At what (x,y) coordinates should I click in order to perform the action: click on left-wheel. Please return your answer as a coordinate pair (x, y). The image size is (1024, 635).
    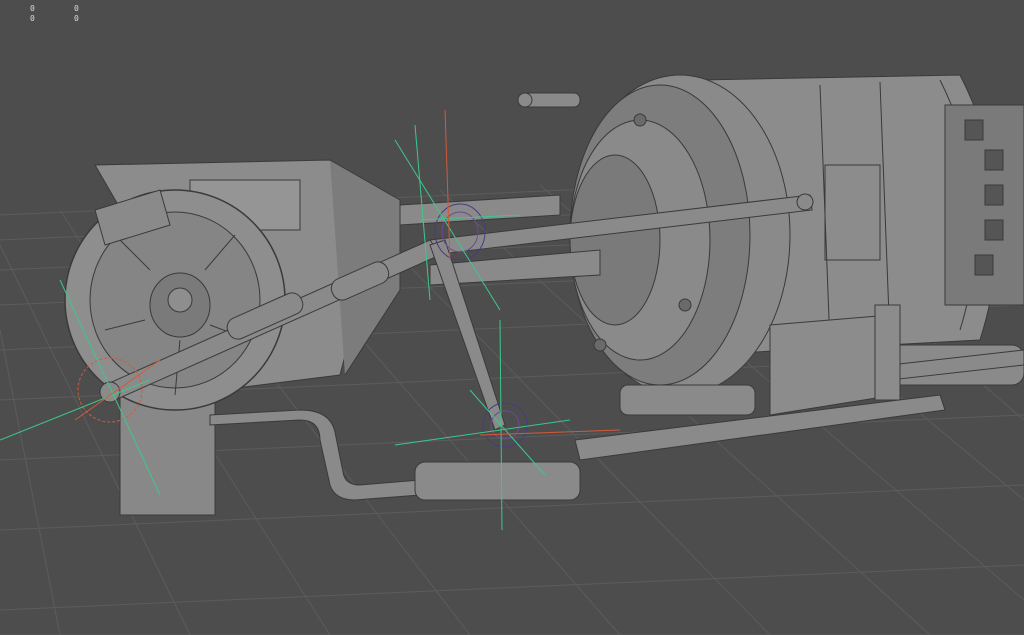
    Looking at the image, I should click on (175, 300).